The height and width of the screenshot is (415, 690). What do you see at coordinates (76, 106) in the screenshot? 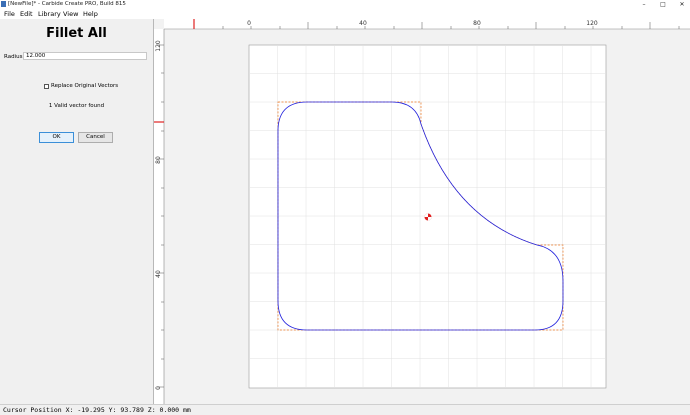
I see `vector-status: 1 Valid vector found` at bounding box center [76, 106].